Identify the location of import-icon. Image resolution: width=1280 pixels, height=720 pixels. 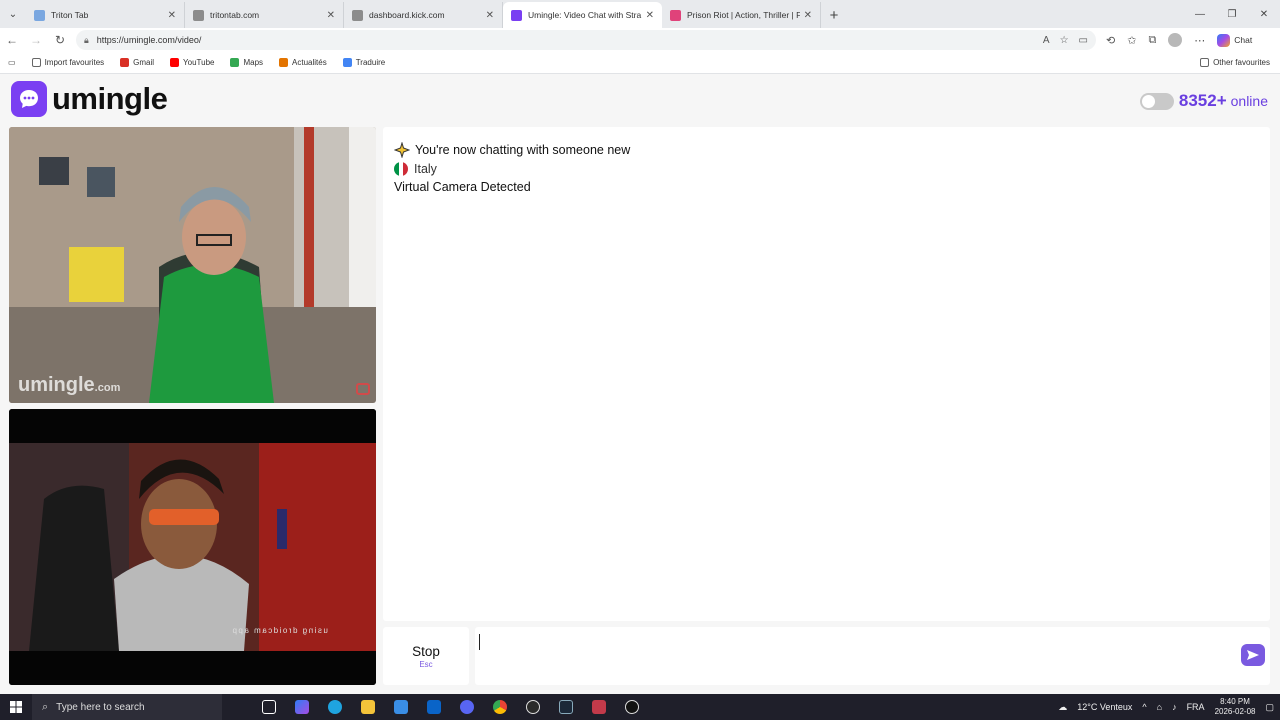
(36, 62).